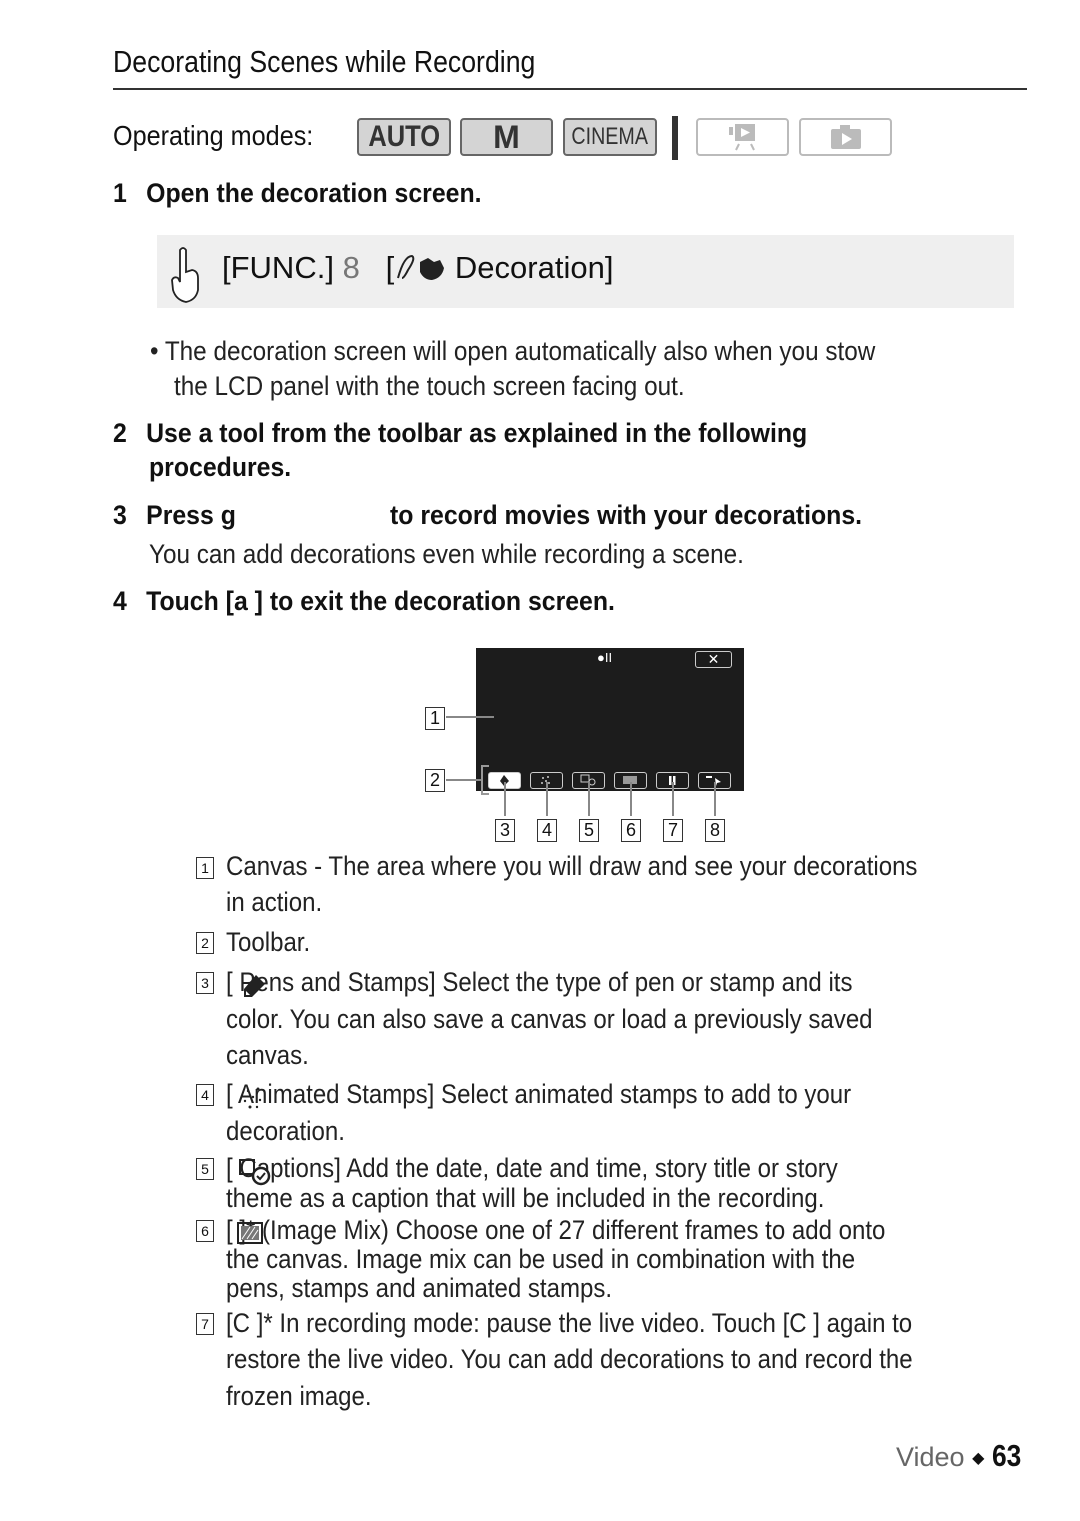 This screenshot has width=1080, height=1521. Describe the element at coordinates (205, 1169) in the screenshot. I see `legend-number-5: 5` at that location.